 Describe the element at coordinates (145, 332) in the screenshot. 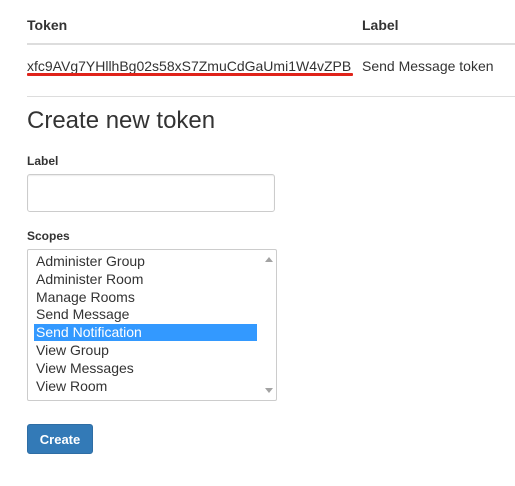

I see `scope-option-selected: Send Notification` at that location.